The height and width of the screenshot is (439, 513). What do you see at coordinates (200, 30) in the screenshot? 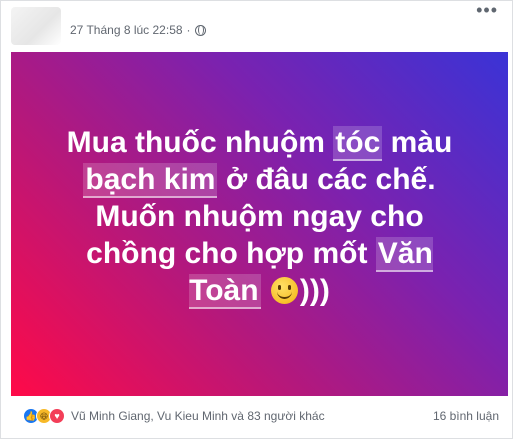
I see `globe-icon` at bounding box center [200, 30].